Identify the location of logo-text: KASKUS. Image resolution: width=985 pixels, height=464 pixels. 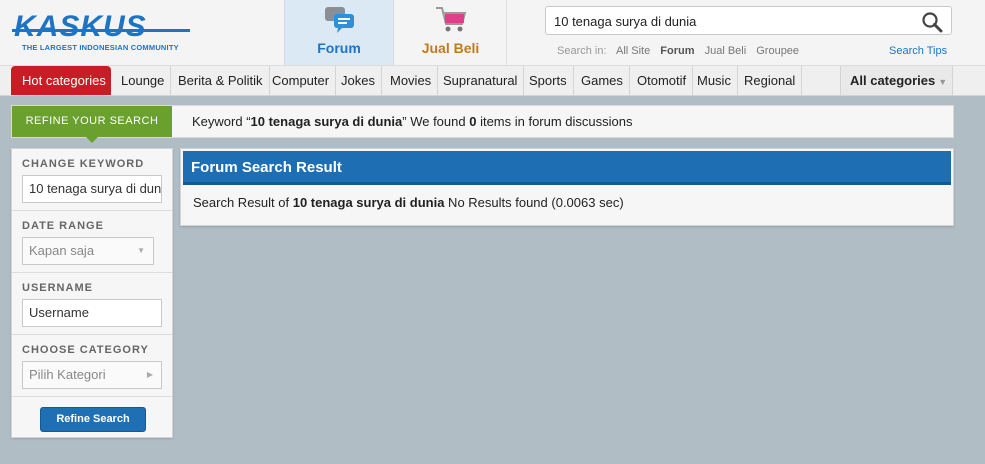
(80, 26).